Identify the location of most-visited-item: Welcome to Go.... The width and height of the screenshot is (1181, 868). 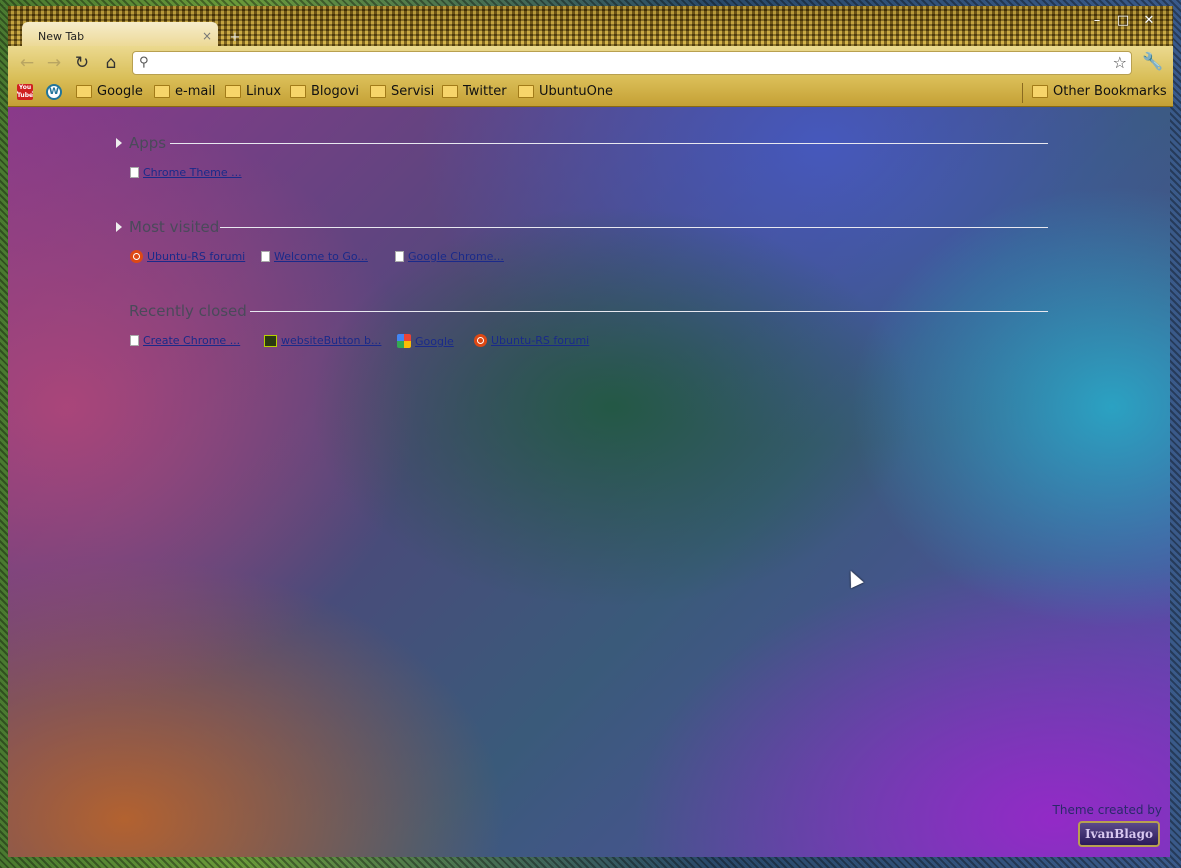
(314, 256).